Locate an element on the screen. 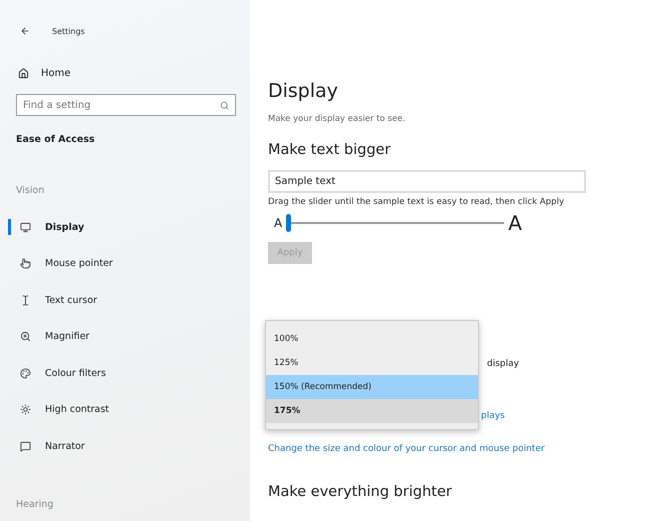 The image size is (662, 521). window-title: Settings is located at coordinates (68, 31).